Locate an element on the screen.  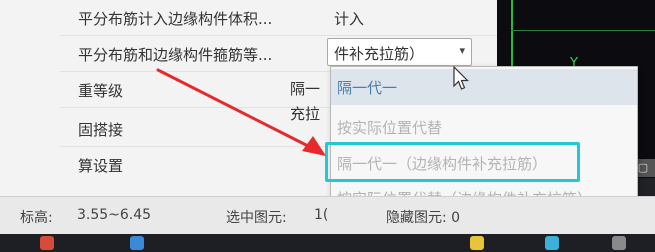
settings-row: 平分布筋计入边缘构件体积... 计入 is located at coordinates (248, 18).